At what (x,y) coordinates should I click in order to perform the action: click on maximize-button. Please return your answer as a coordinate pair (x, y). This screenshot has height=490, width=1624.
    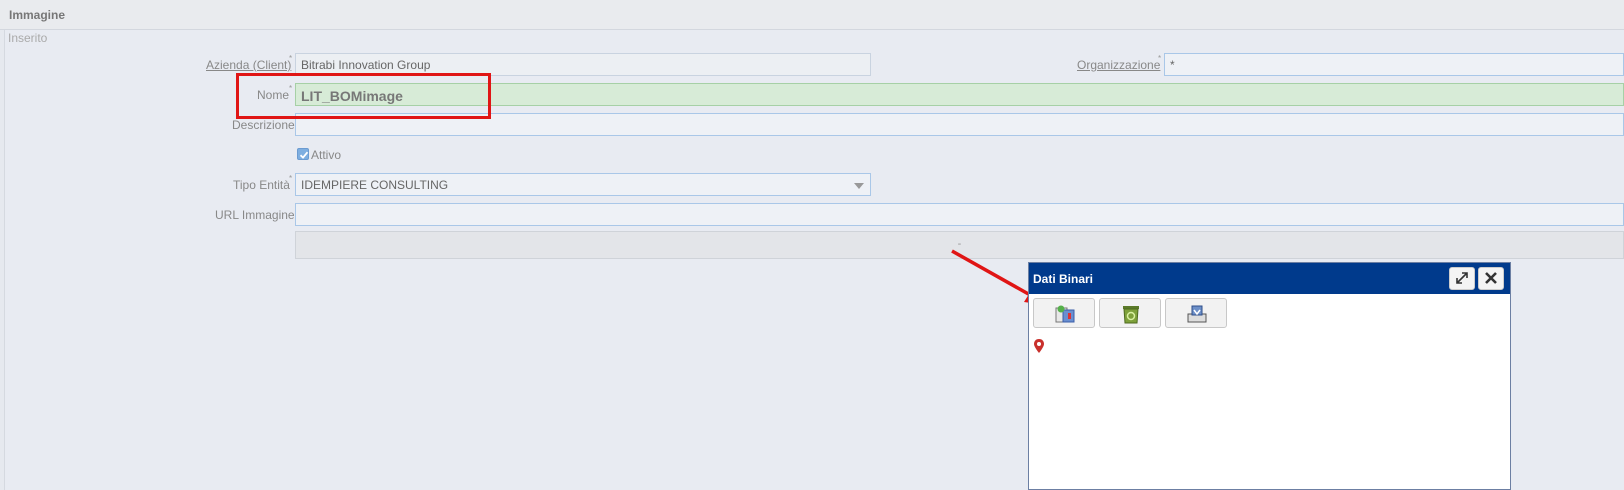
    Looking at the image, I should click on (1462, 278).